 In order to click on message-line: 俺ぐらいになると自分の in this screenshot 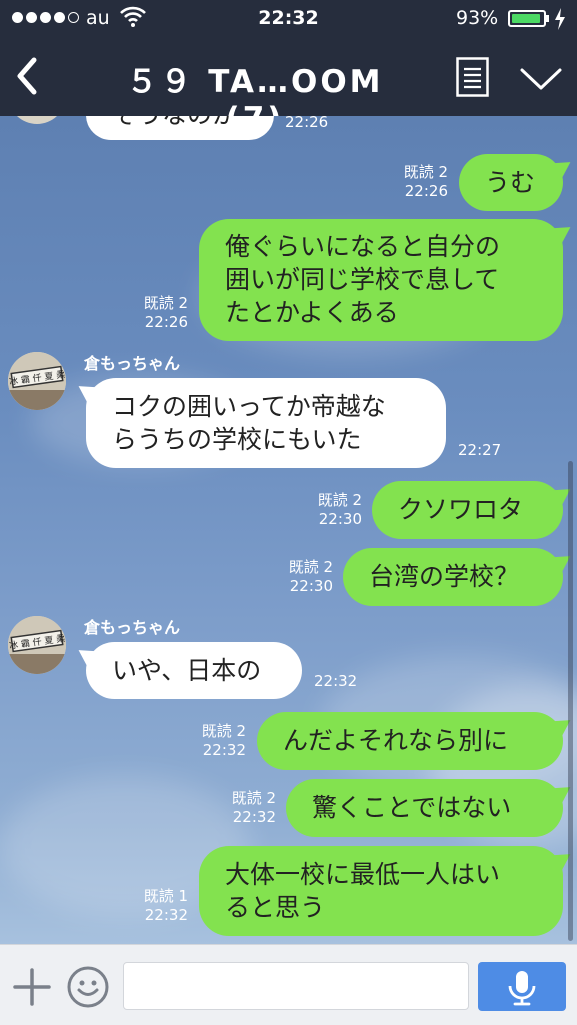, I will do `click(363, 246)`.